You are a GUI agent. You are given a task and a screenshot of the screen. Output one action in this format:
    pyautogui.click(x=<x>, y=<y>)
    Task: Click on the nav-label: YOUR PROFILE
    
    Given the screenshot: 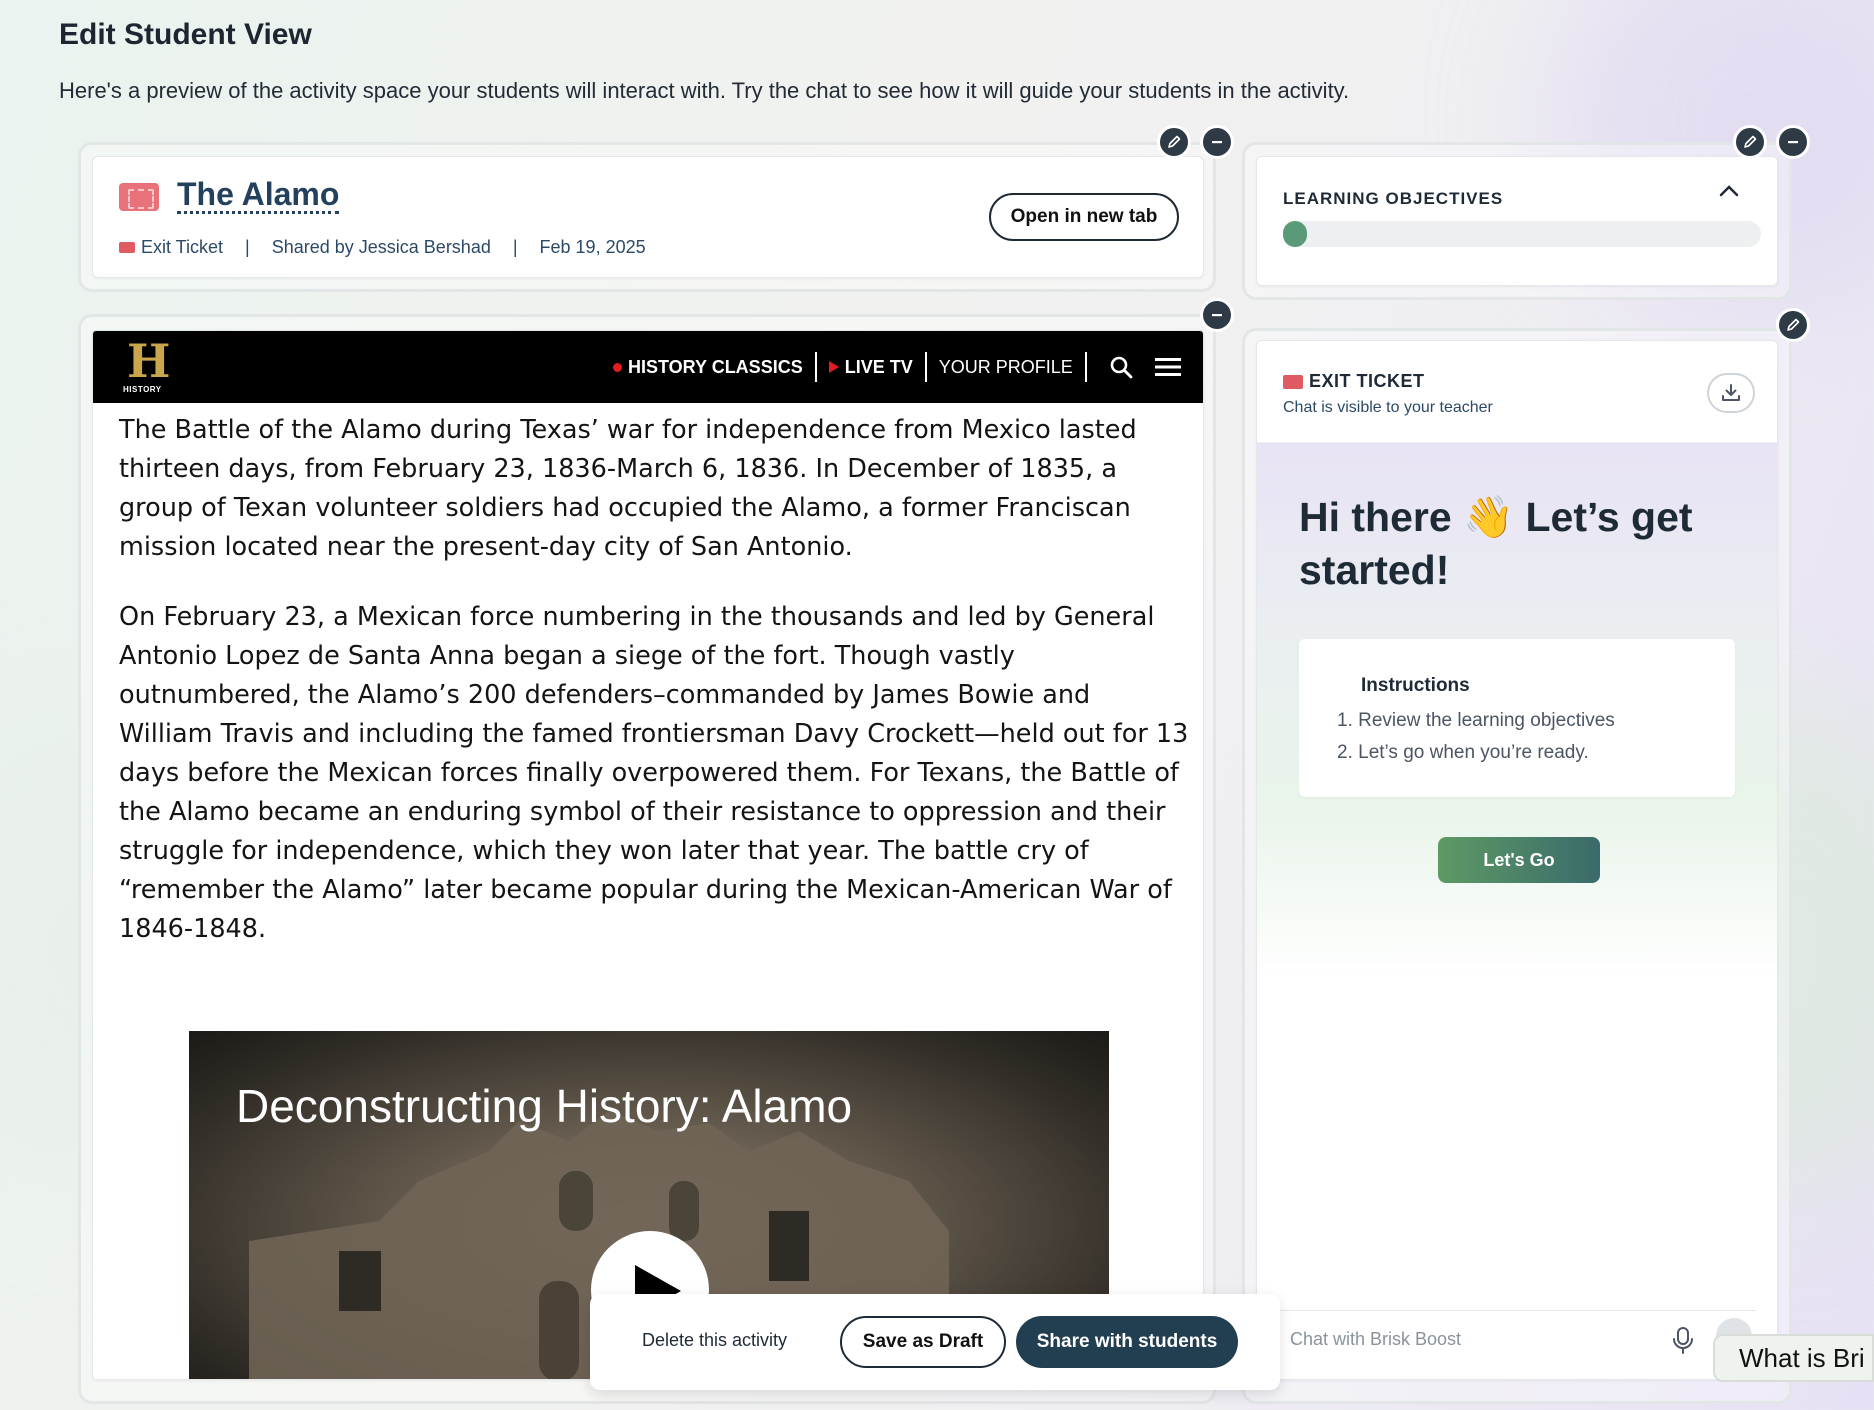 What is the action you would take?
    pyautogui.click(x=1005, y=366)
    